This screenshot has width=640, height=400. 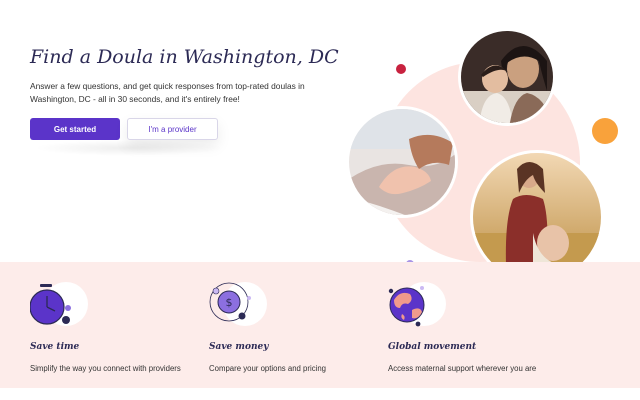 I want to click on red-dot-decoration, so click(x=401, y=69).